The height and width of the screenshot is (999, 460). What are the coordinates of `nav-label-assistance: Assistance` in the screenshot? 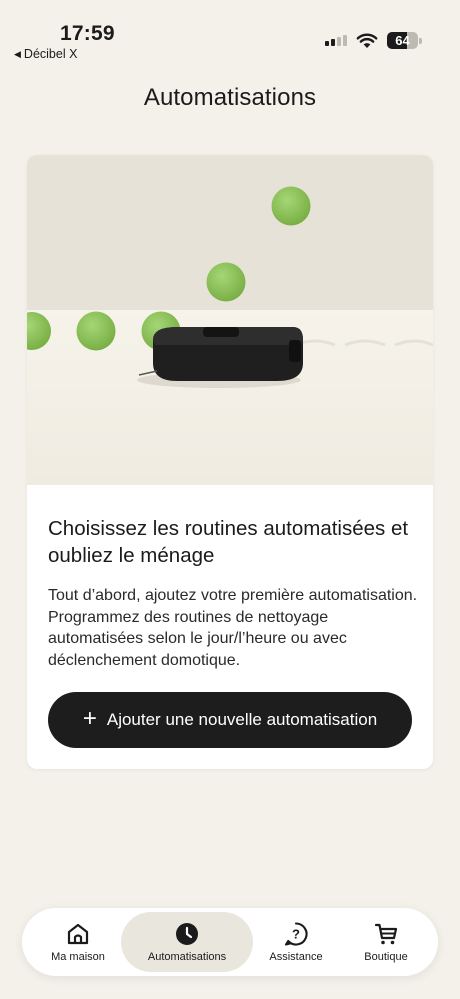 It's located at (296, 957).